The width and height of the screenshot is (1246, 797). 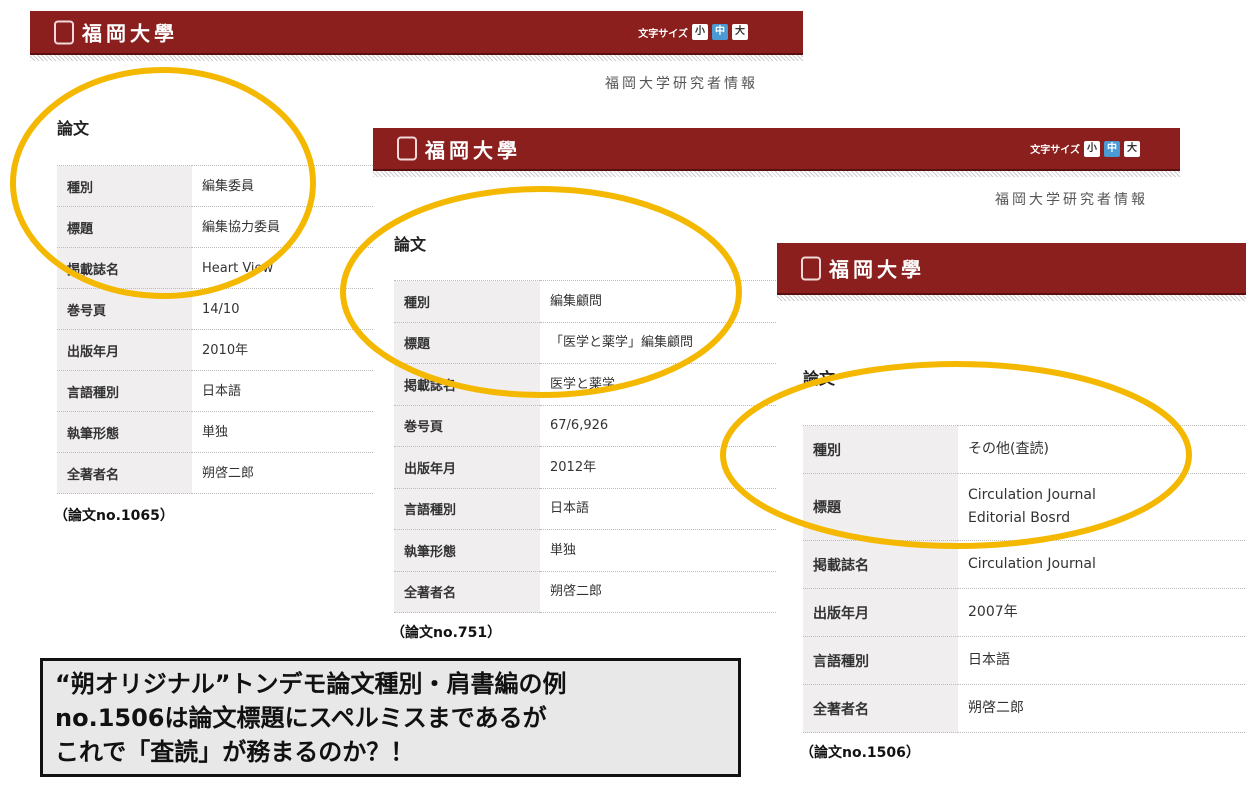 I want to click on table-row: 出版年月 2010年, so click(x=222, y=350).